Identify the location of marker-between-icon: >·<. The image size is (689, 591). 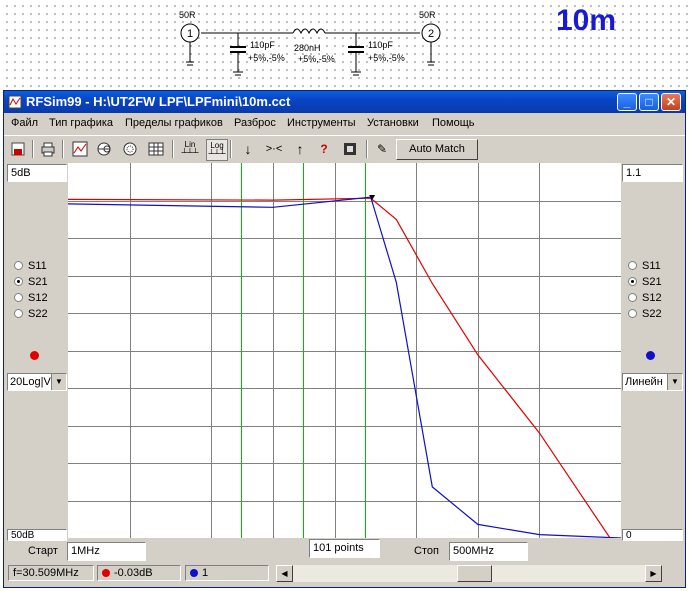
(274, 149).